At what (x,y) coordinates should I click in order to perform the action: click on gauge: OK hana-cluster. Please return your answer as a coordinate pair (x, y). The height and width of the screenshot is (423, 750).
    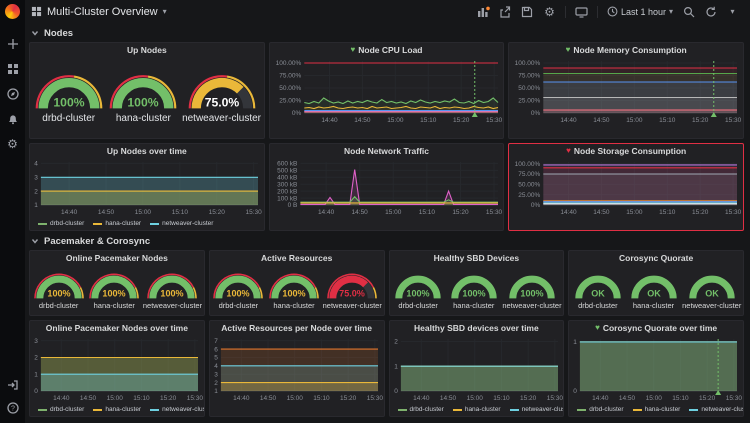
    Looking at the image, I should click on (654, 289).